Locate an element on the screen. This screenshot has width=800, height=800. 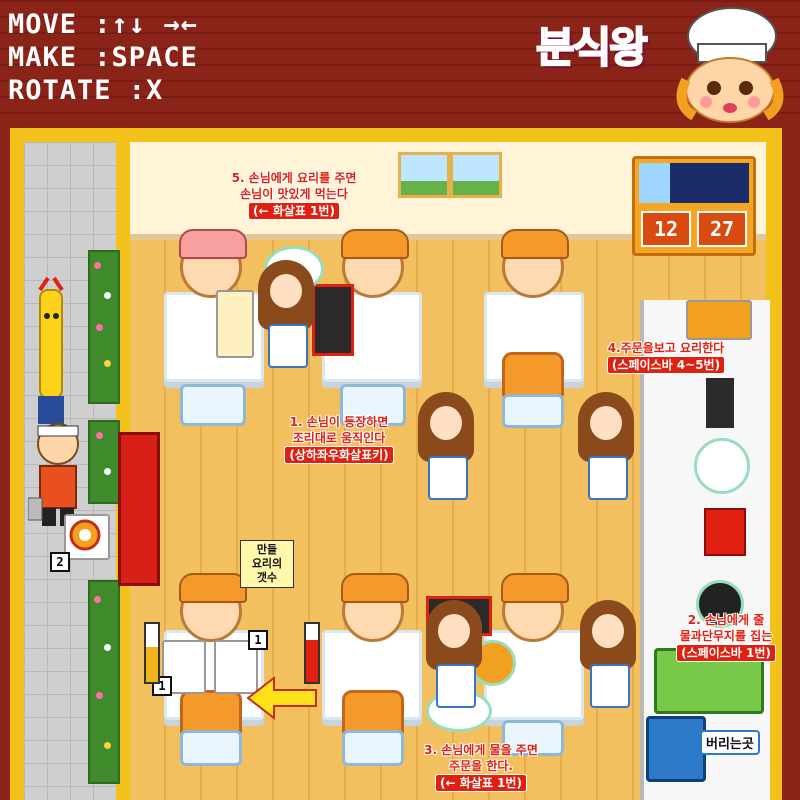
trash-bin is located at coordinates (676, 749).